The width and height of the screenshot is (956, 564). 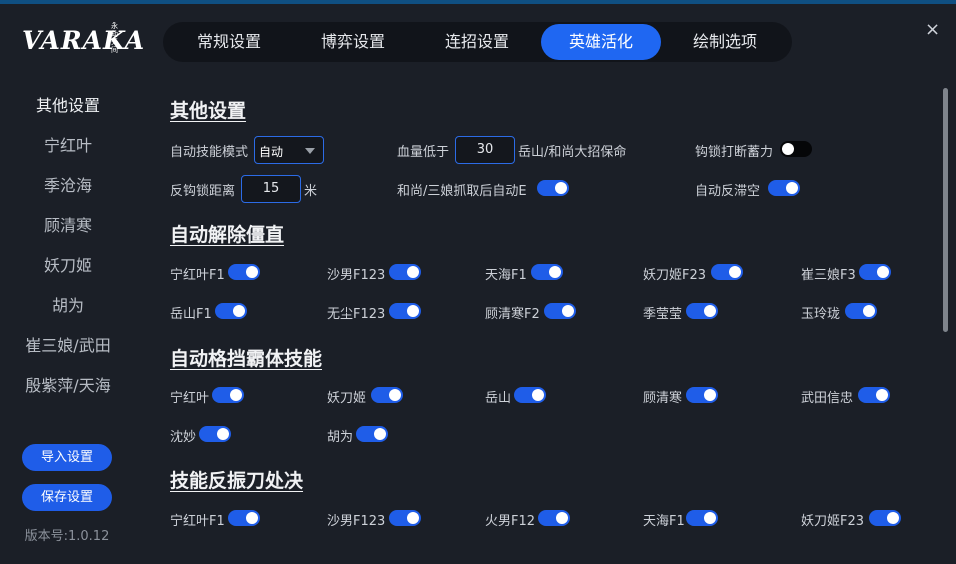 What do you see at coordinates (356, 521) in the screenshot?
I see `counter-item-label: 沙男F123` at bounding box center [356, 521].